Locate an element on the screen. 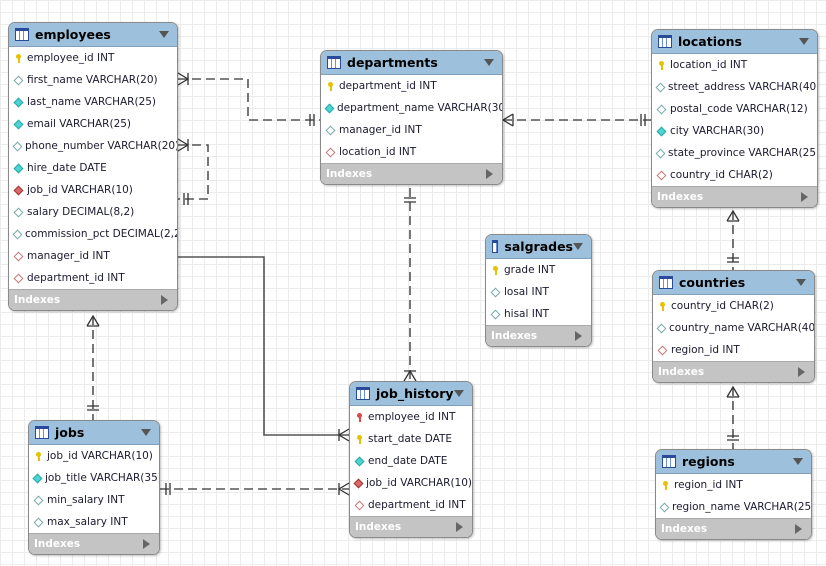  column-row: job_title VARCHAR(35) is located at coordinates (94, 478).